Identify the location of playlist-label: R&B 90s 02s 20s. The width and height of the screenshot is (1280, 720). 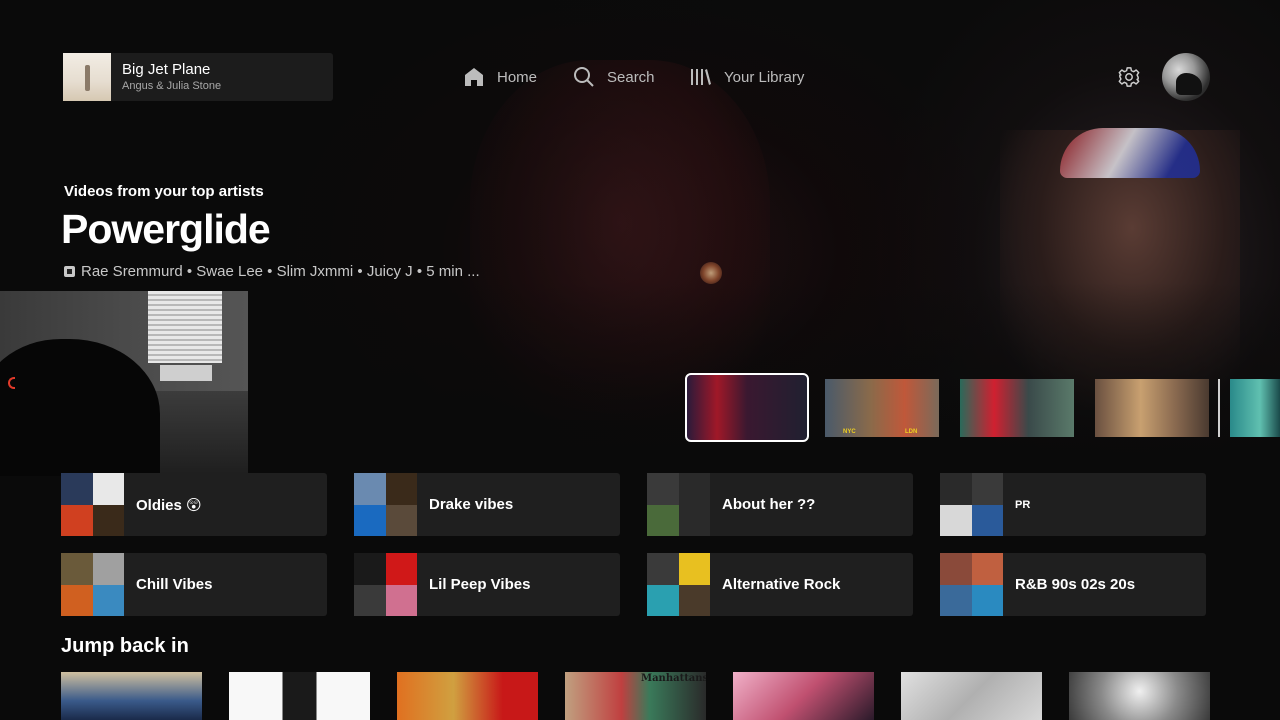
(1075, 584).